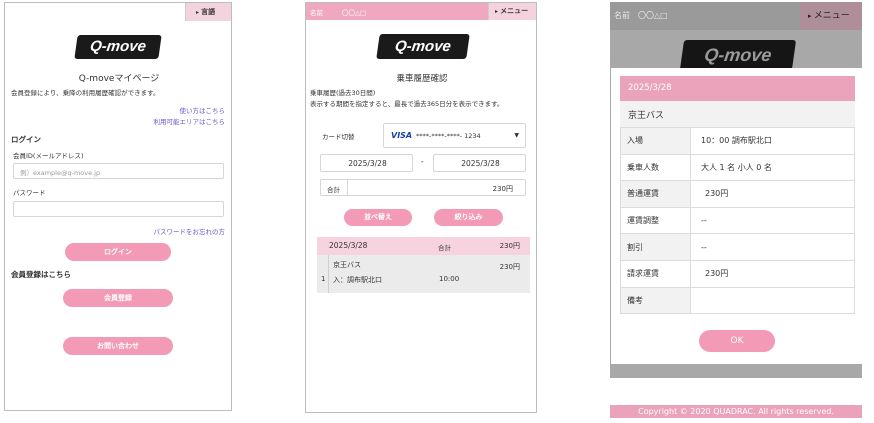 The height and width of the screenshot is (423, 874). I want to click on total-box: 合計 230円, so click(423, 187).